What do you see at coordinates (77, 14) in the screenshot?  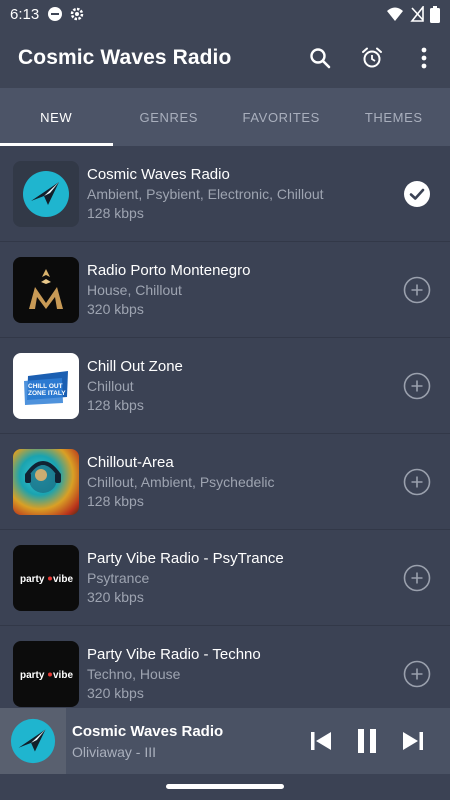 I see `settings-gear-icon` at bounding box center [77, 14].